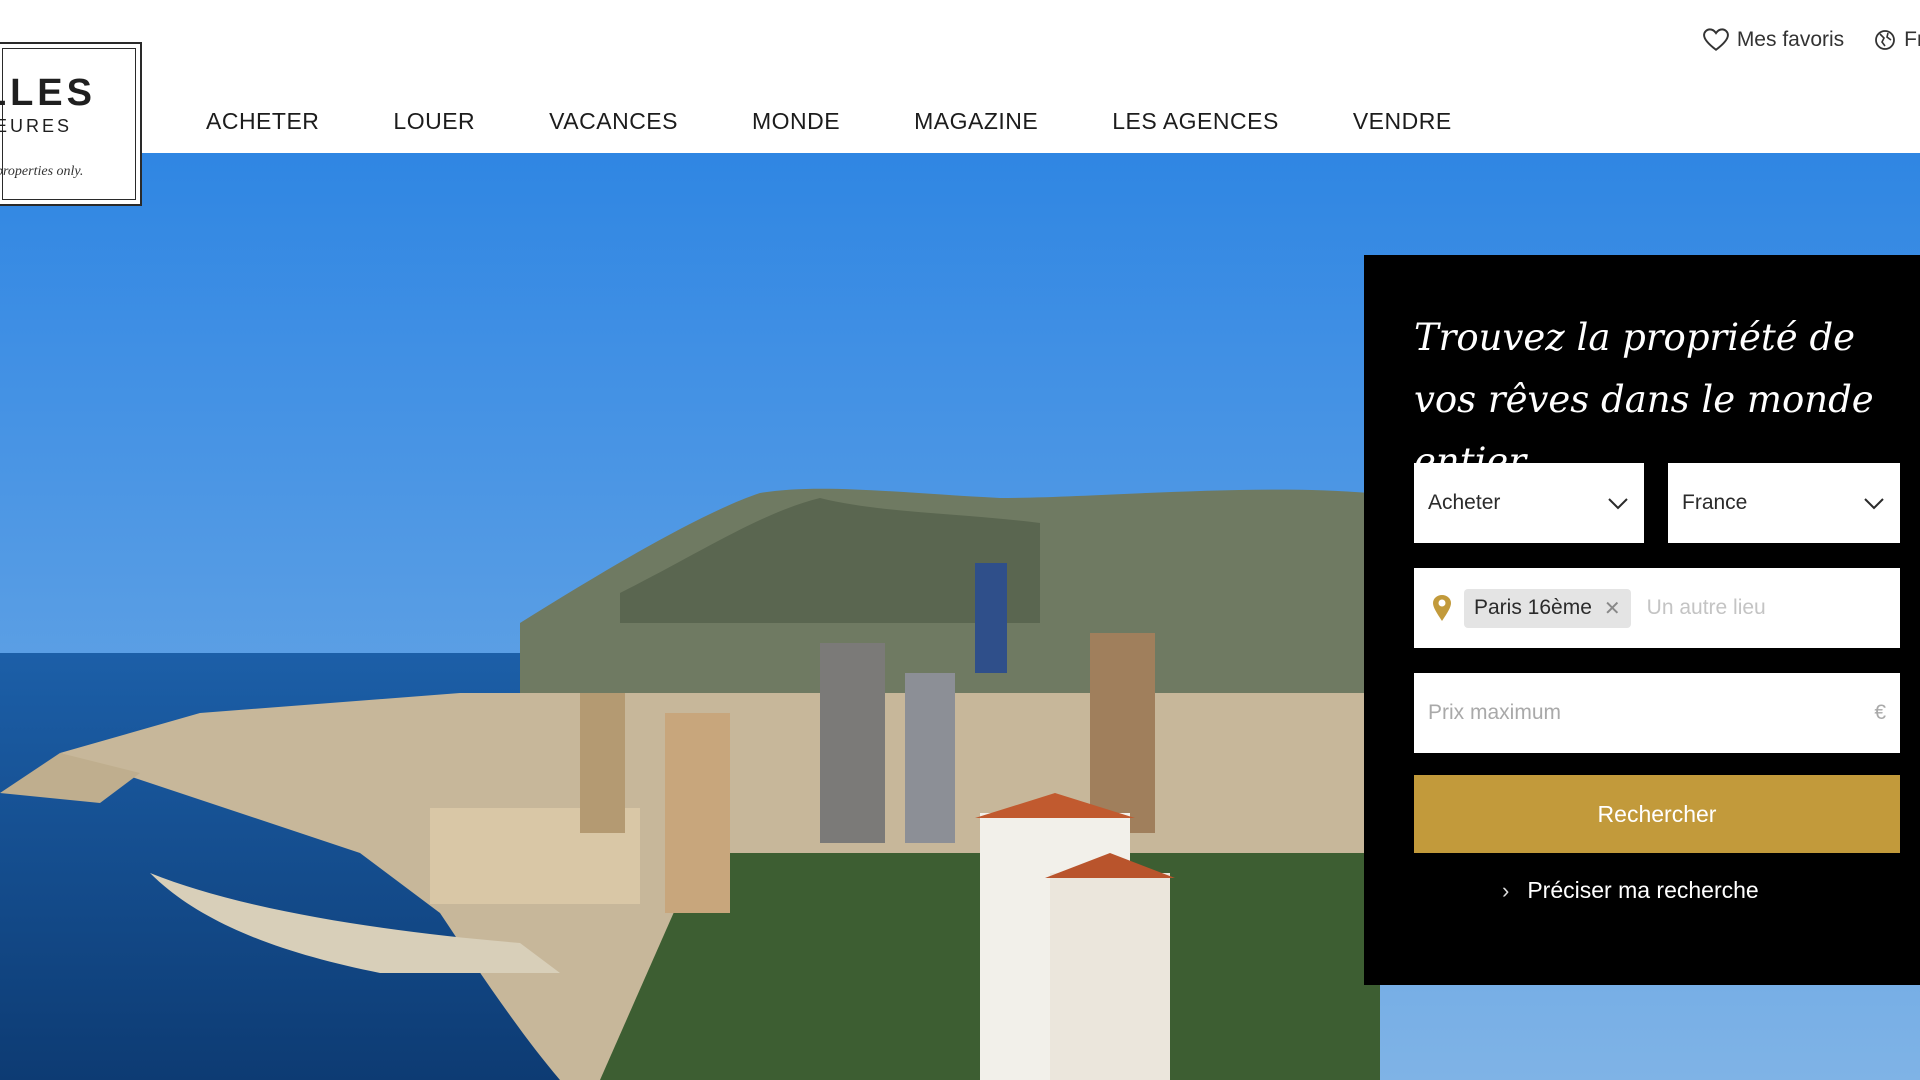  I want to click on close-icon: ✕, so click(1612, 608).